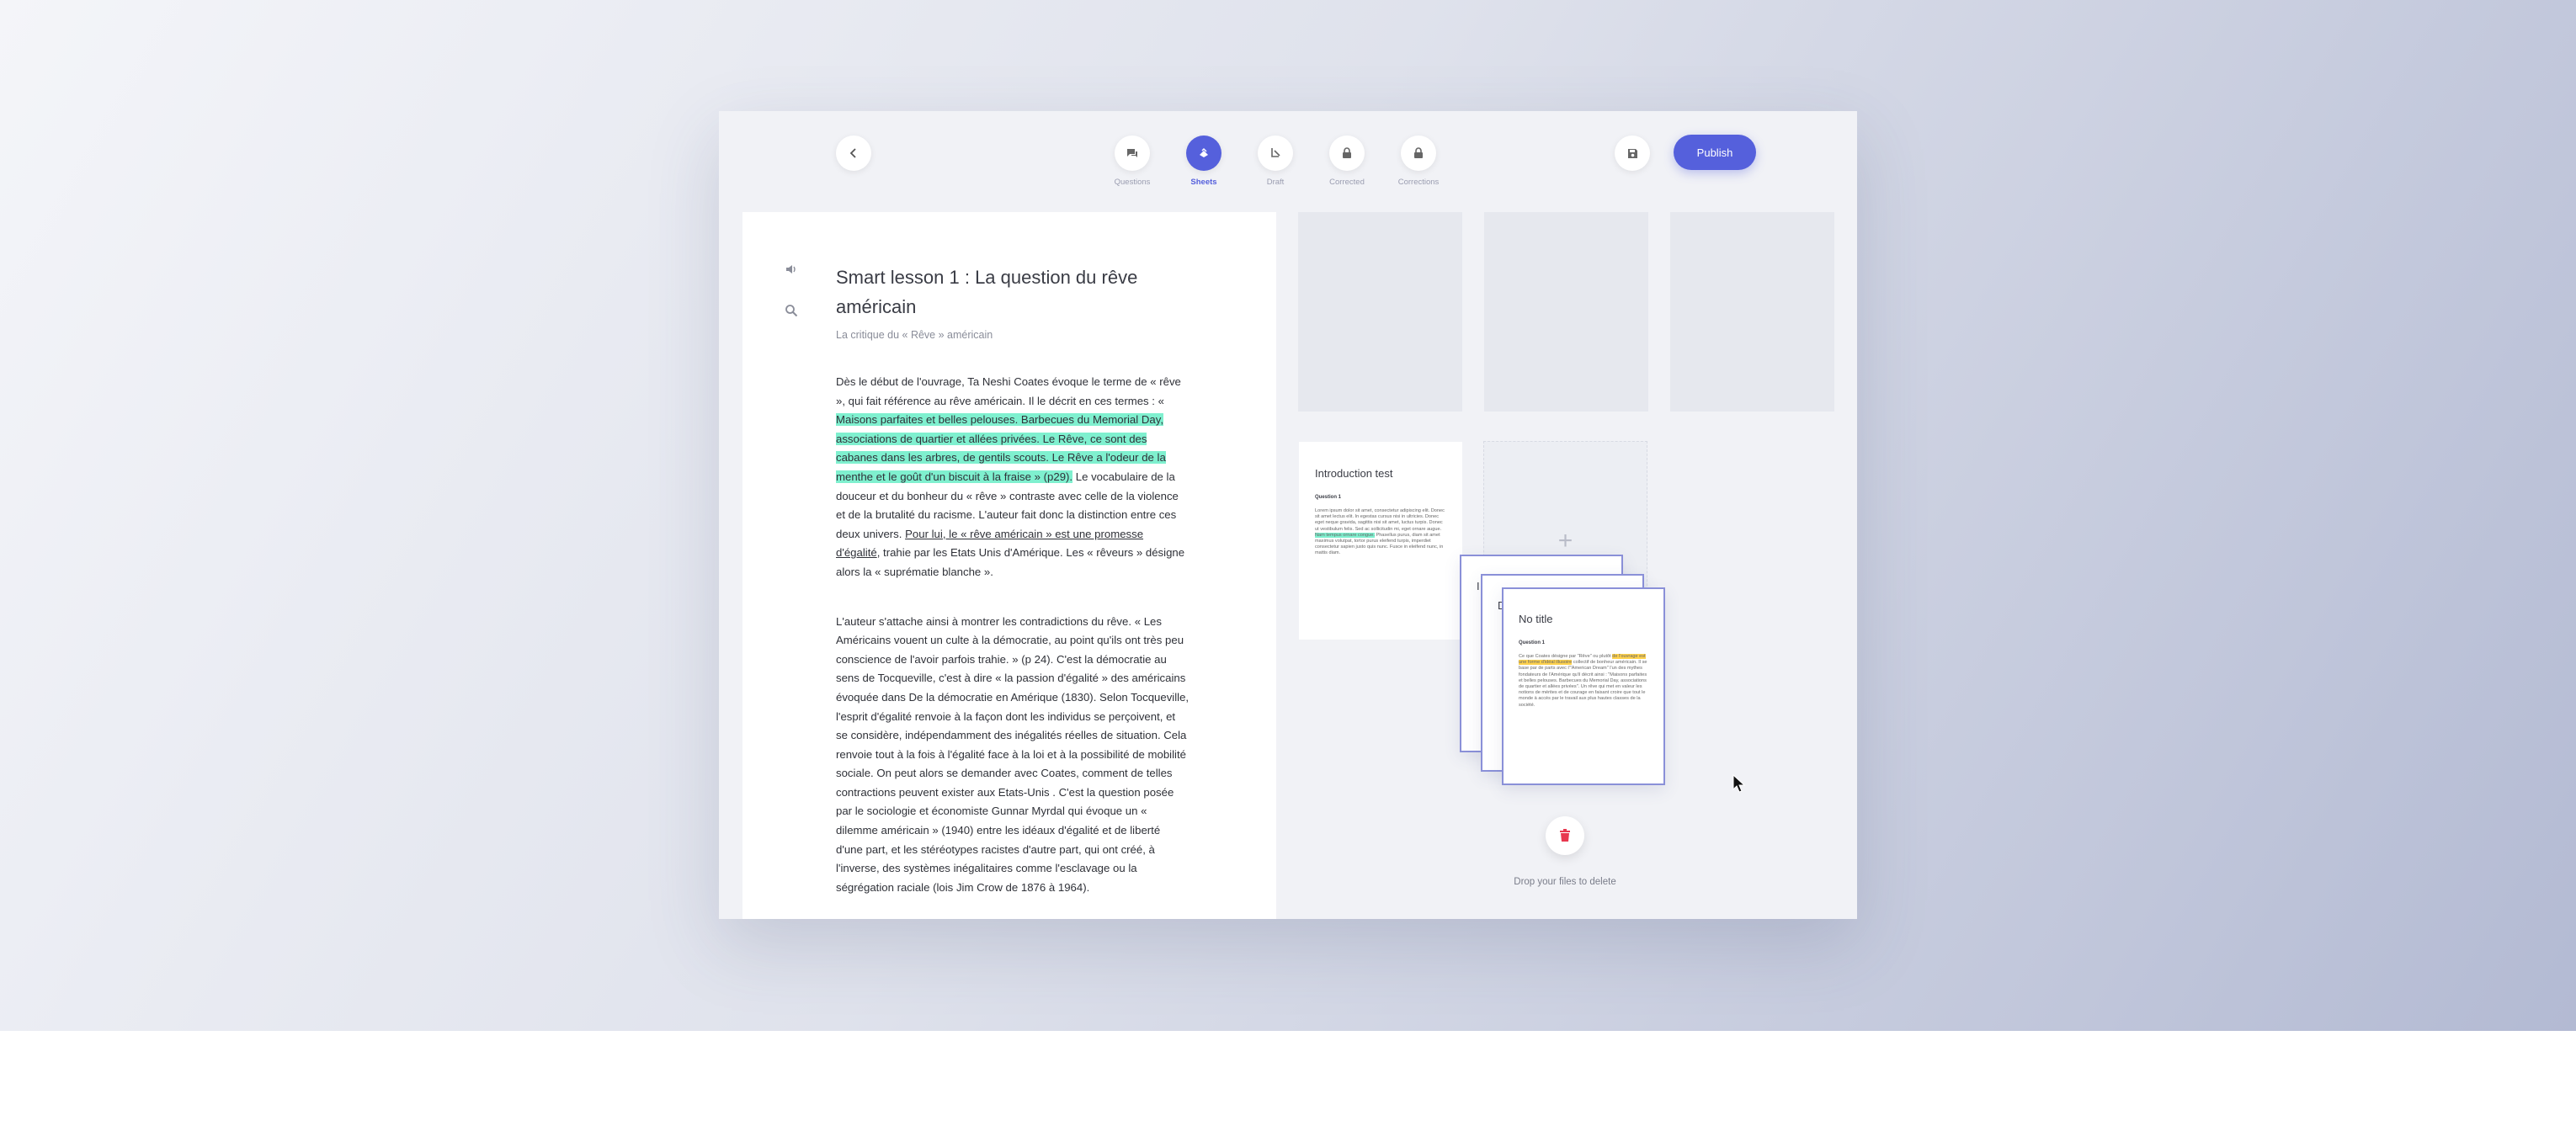 The width and height of the screenshot is (2576, 1126). Describe the element at coordinates (1739, 783) in the screenshot. I see `mouse-cursor-icon` at that location.